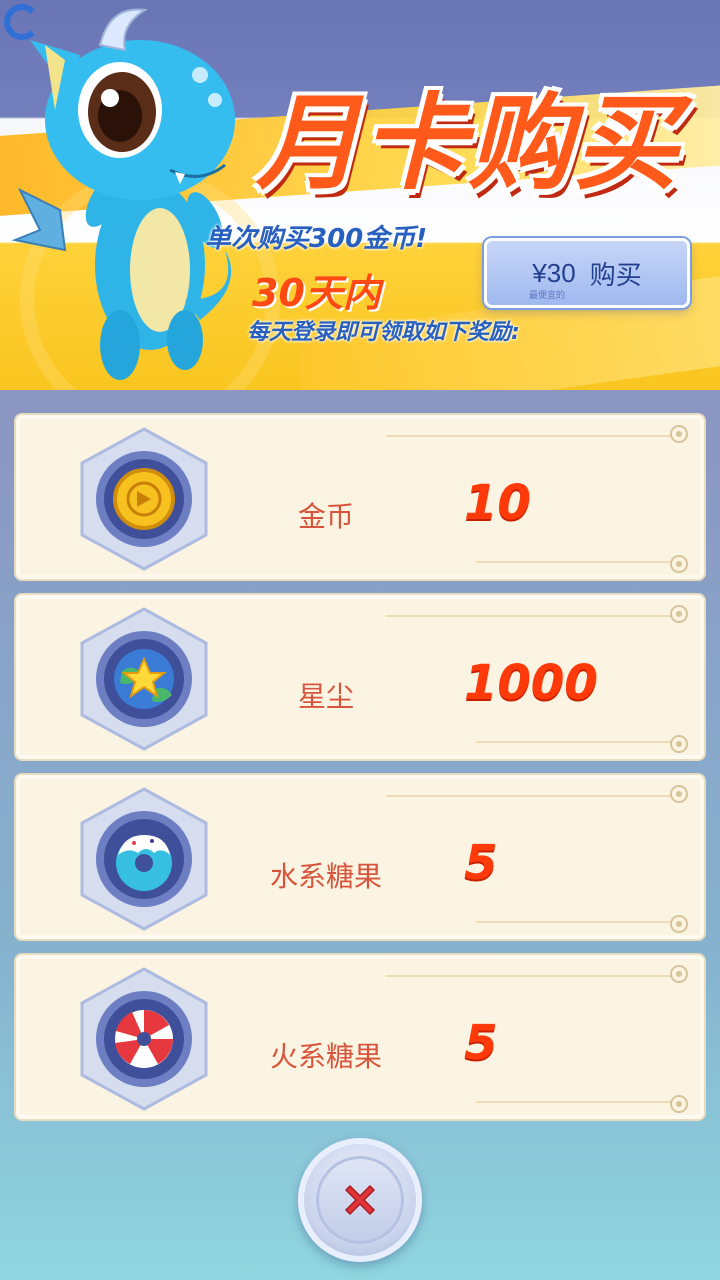 Image resolution: width=720 pixels, height=1280 pixels. Describe the element at coordinates (325, 516) in the screenshot. I see `reward-label: 金币` at that location.